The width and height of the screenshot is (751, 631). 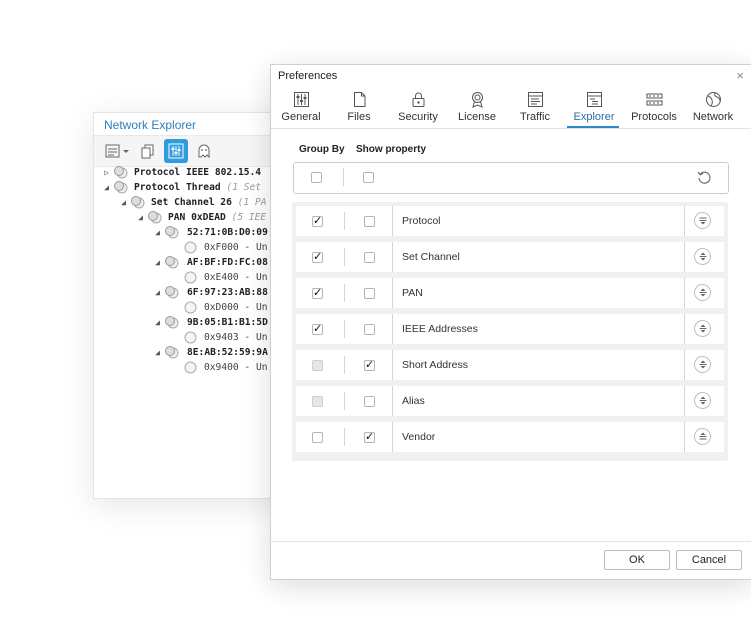 What do you see at coordinates (510, 365) in the screenshot?
I see `property-row: ✓ Short Address` at bounding box center [510, 365].